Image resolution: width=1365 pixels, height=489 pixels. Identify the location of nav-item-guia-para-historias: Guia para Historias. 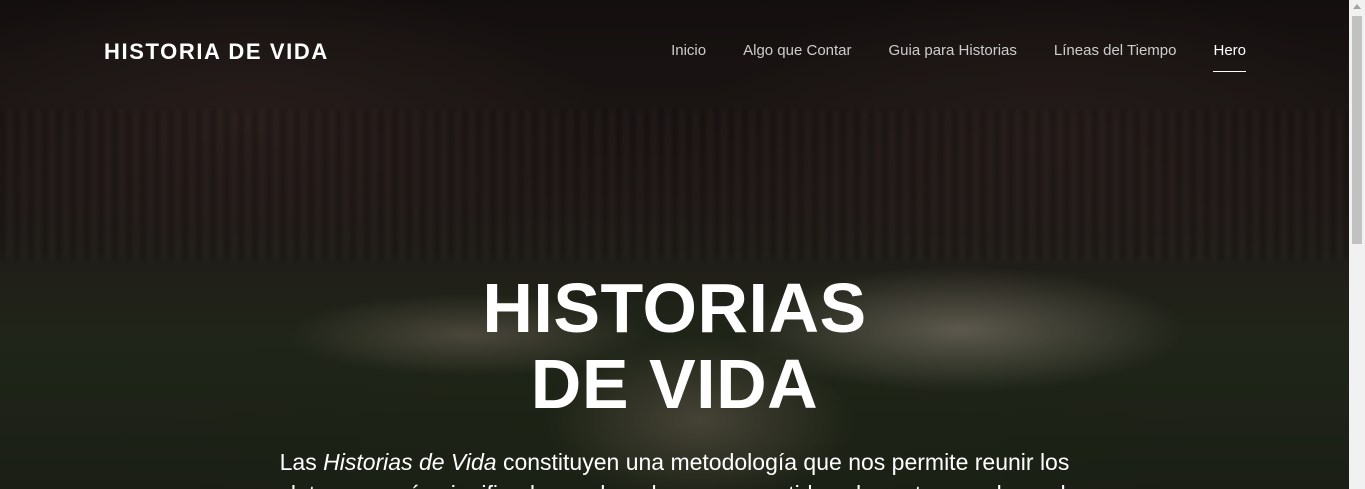
(953, 57).